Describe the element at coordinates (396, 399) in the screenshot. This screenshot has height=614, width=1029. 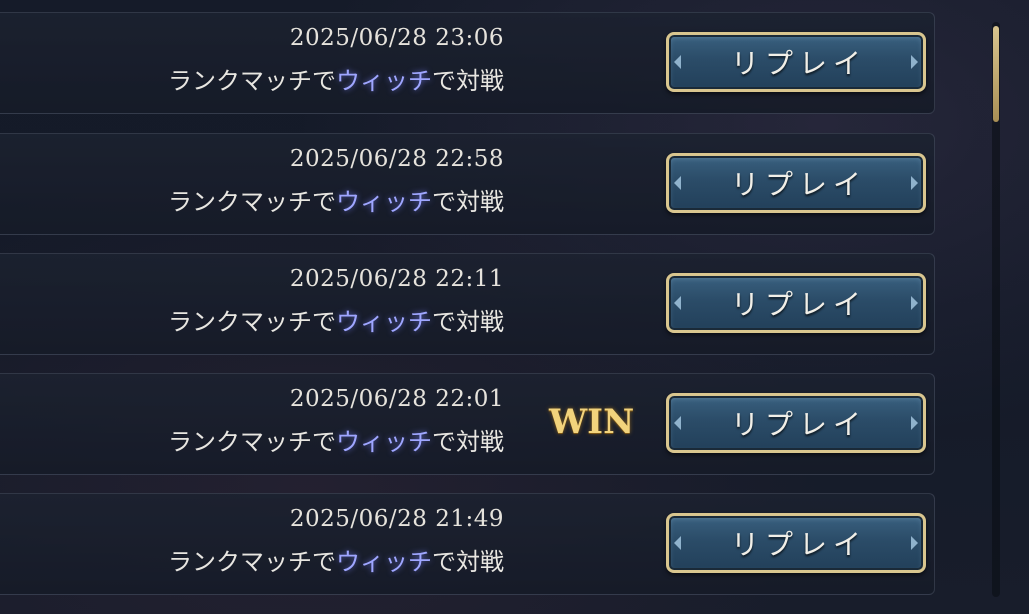
I see `match-datetime: 2025/06/28 22:01` at that location.